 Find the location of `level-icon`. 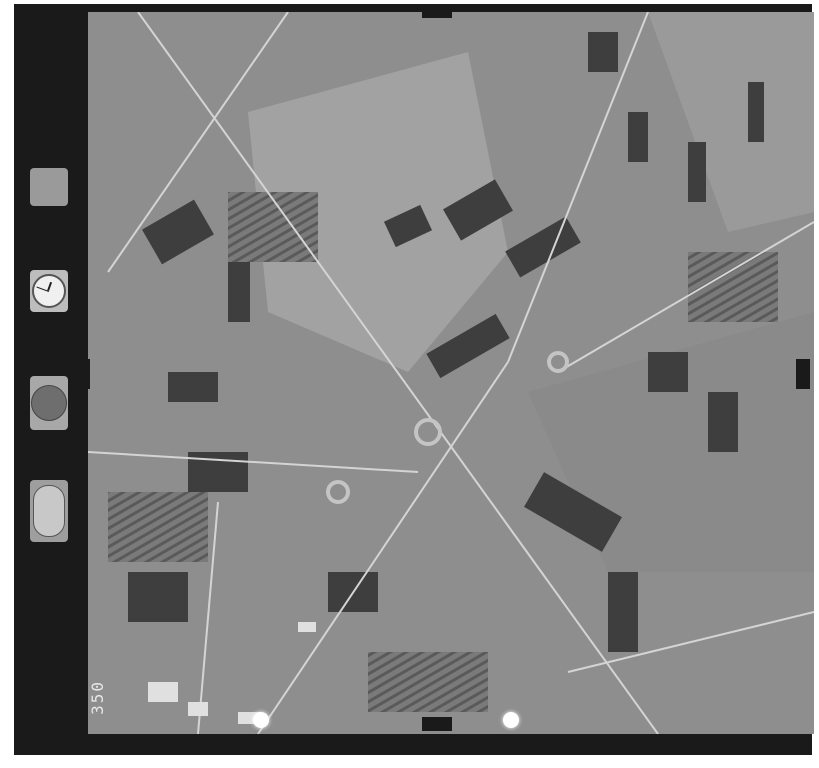

level-icon is located at coordinates (49, 403).